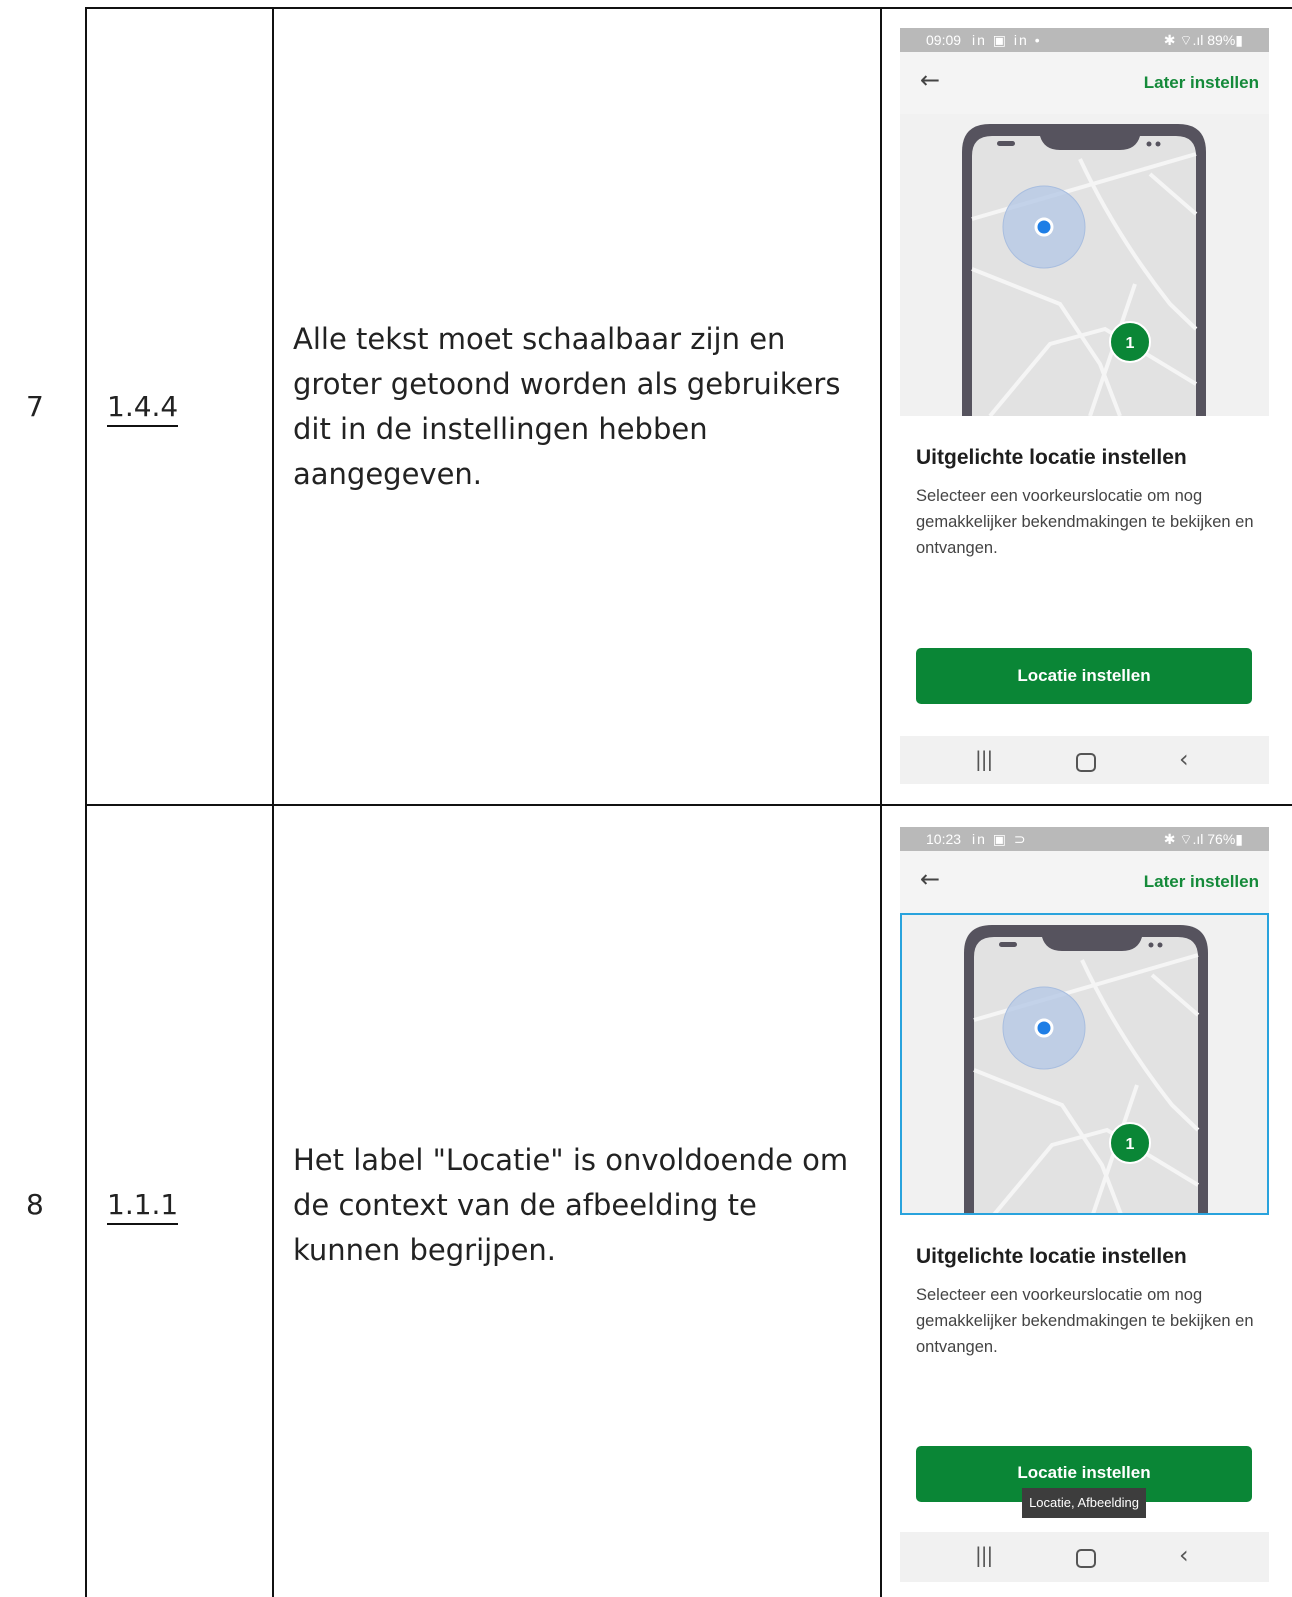 This screenshot has height=1597, width=1292. What do you see at coordinates (1084, 676) in the screenshot?
I see `locatie-instellen-button: Locatie instellen` at bounding box center [1084, 676].